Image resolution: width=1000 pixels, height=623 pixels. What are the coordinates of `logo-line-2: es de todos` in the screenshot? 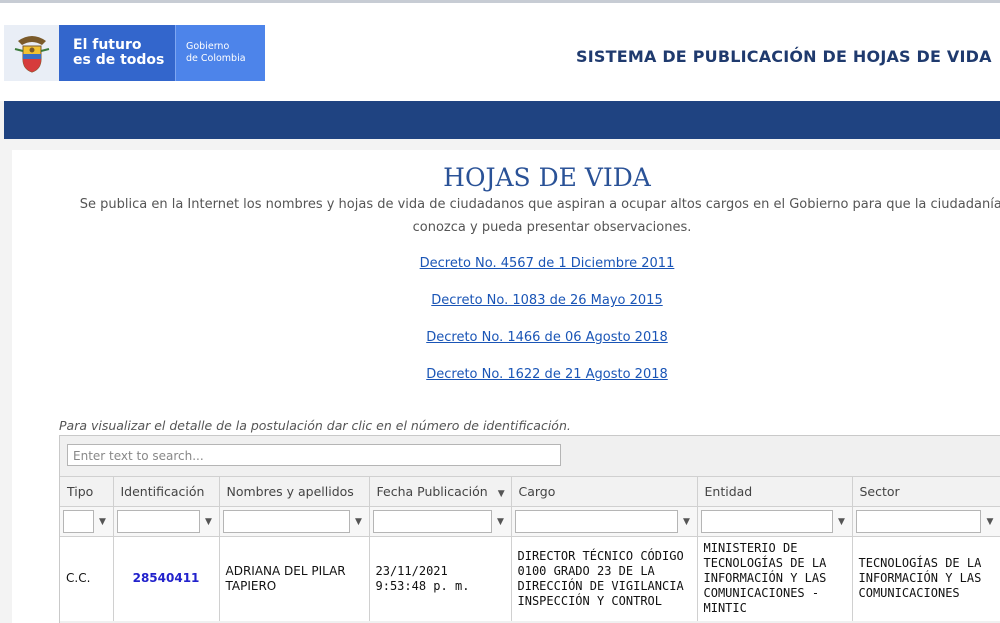 It's located at (119, 60).